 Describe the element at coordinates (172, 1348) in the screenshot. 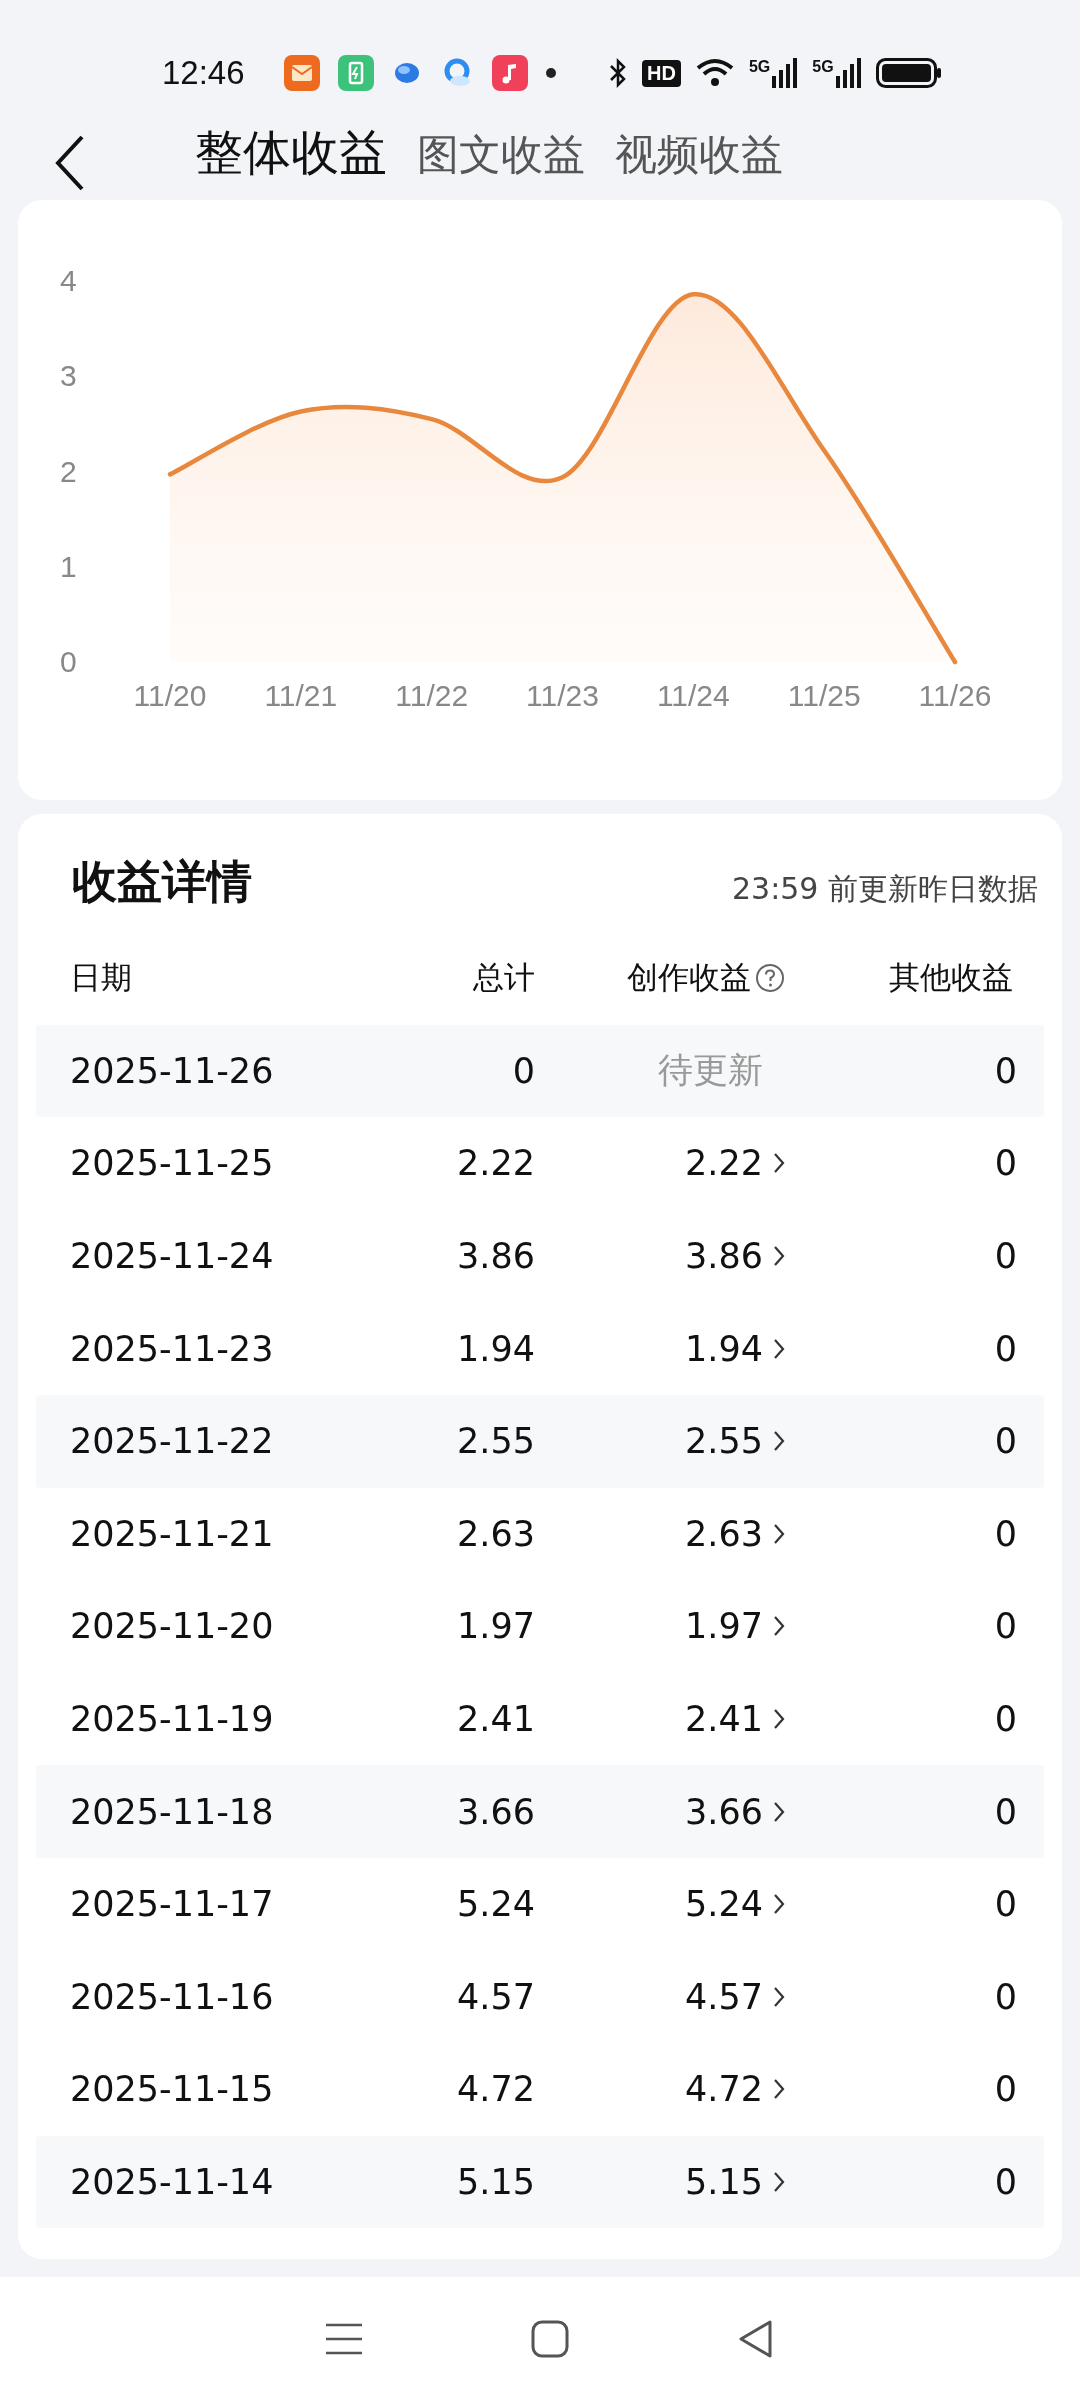

I see `table-cell-text: 2025-11-23` at that location.